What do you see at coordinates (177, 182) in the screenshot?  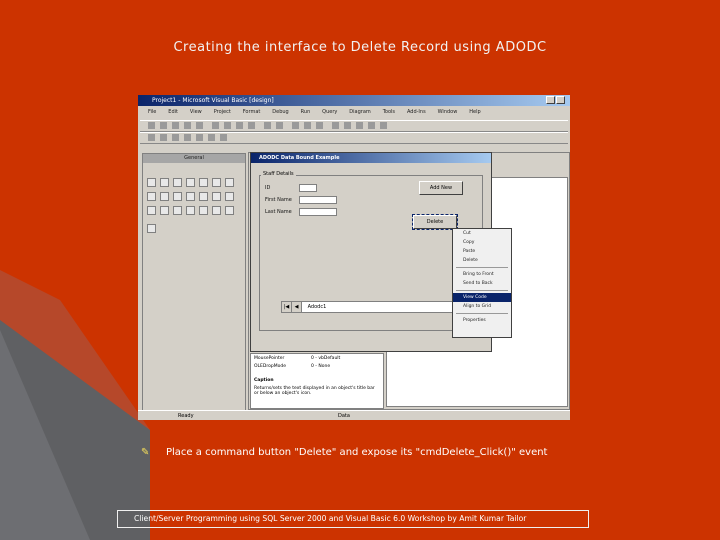 I see `label-tool-icon` at bounding box center [177, 182].